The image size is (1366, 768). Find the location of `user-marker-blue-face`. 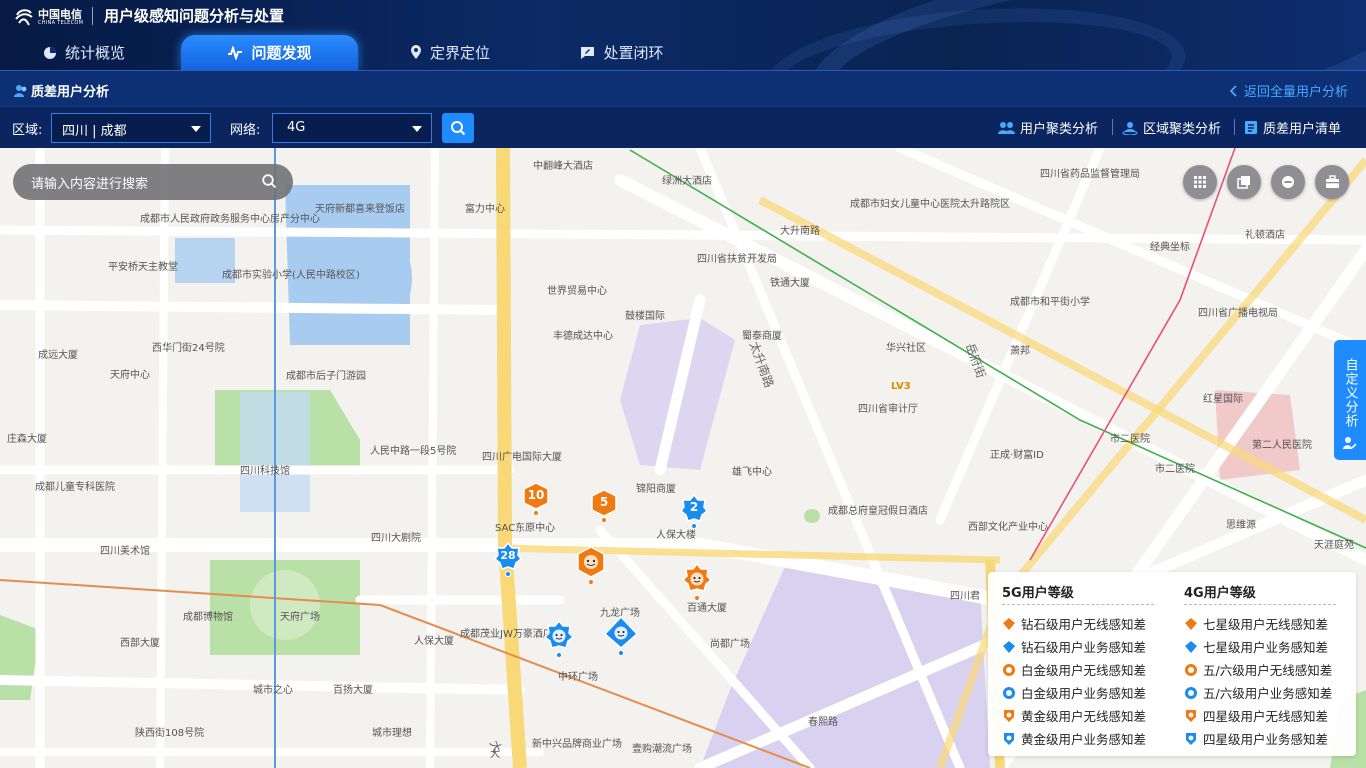

user-marker-blue-face is located at coordinates (559, 639).